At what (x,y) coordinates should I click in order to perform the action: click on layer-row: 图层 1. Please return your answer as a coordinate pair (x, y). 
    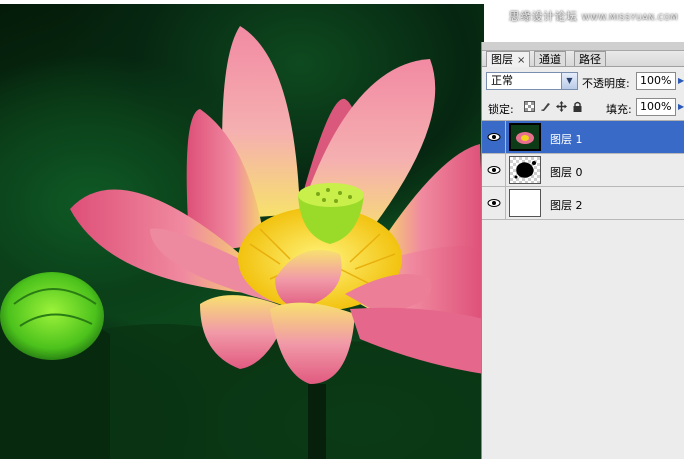
    Looking at the image, I should click on (583, 137).